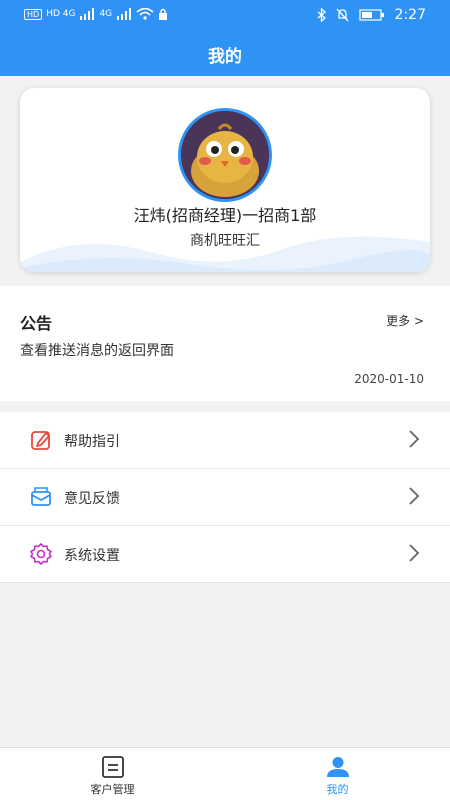  I want to click on network-label-right: 4G, so click(106, 14).